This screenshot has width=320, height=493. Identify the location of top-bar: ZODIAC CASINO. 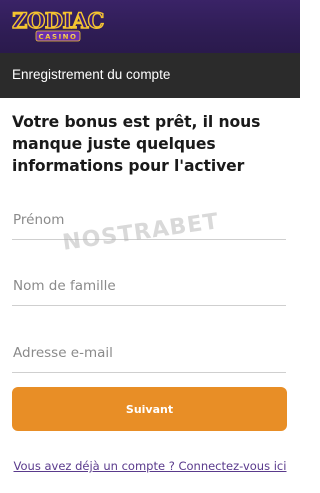
(150, 26).